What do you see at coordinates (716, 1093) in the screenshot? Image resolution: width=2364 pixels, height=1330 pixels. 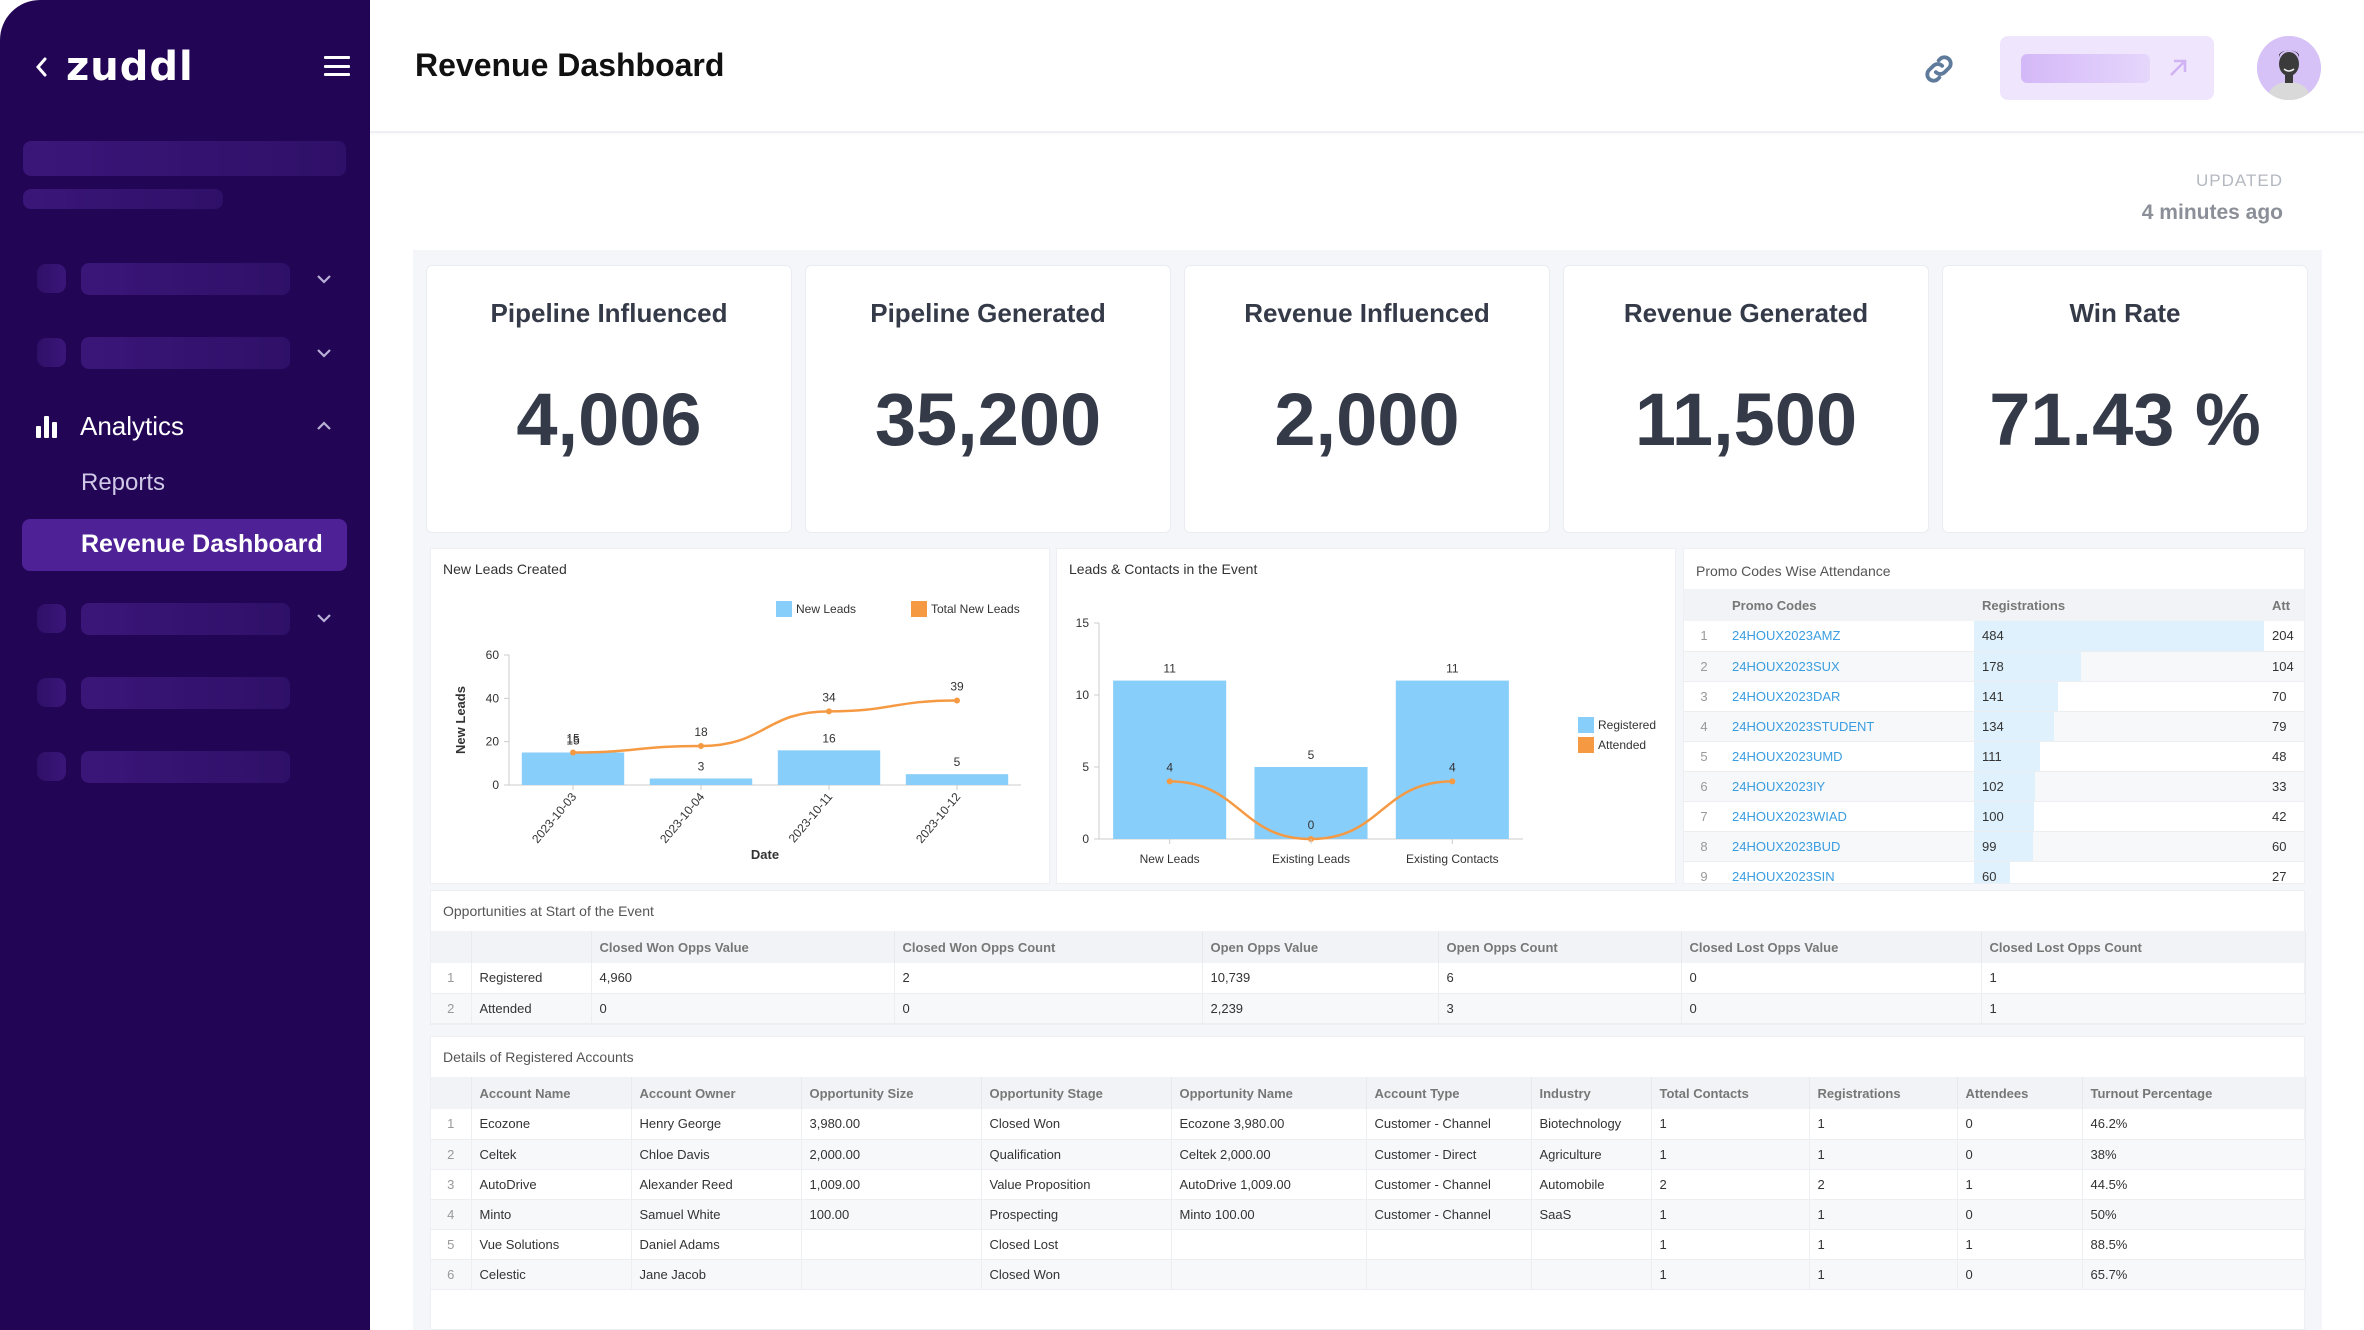 I see `column-header: Account Owner` at bounding box center [716, 1093].